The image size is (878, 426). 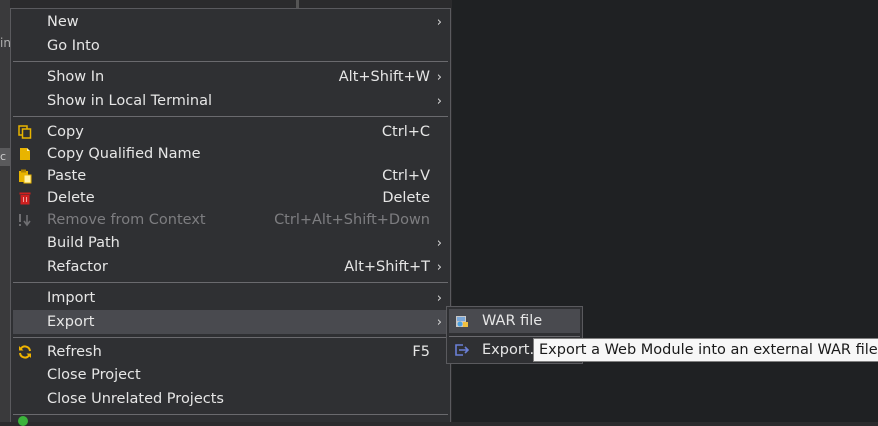 What do you see at coordinates (406, 198) in the screenshot?
I see `menu-item-shortcut: Delete` at bounding box center [406, 198].